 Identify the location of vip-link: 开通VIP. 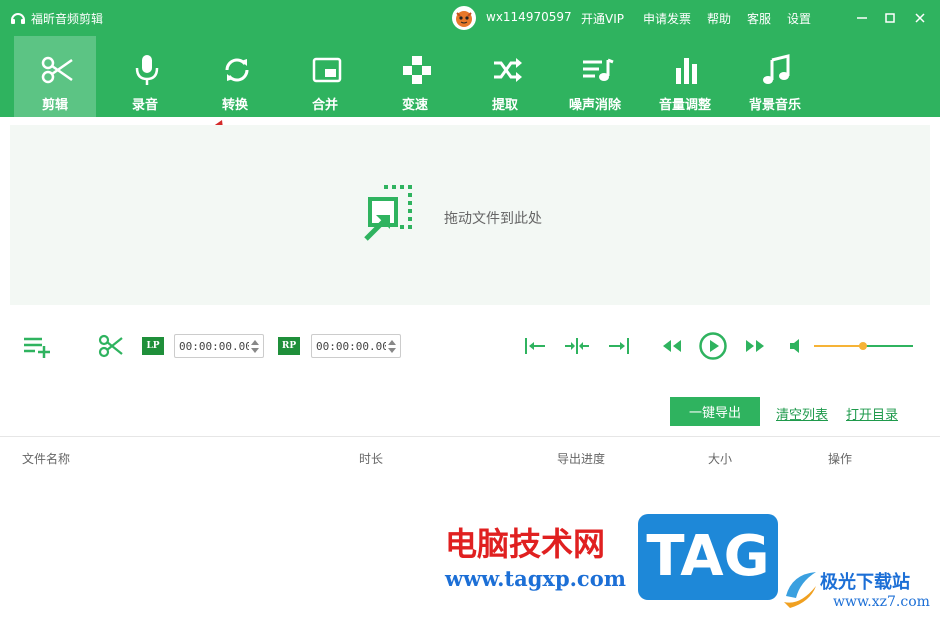
(602, 18).